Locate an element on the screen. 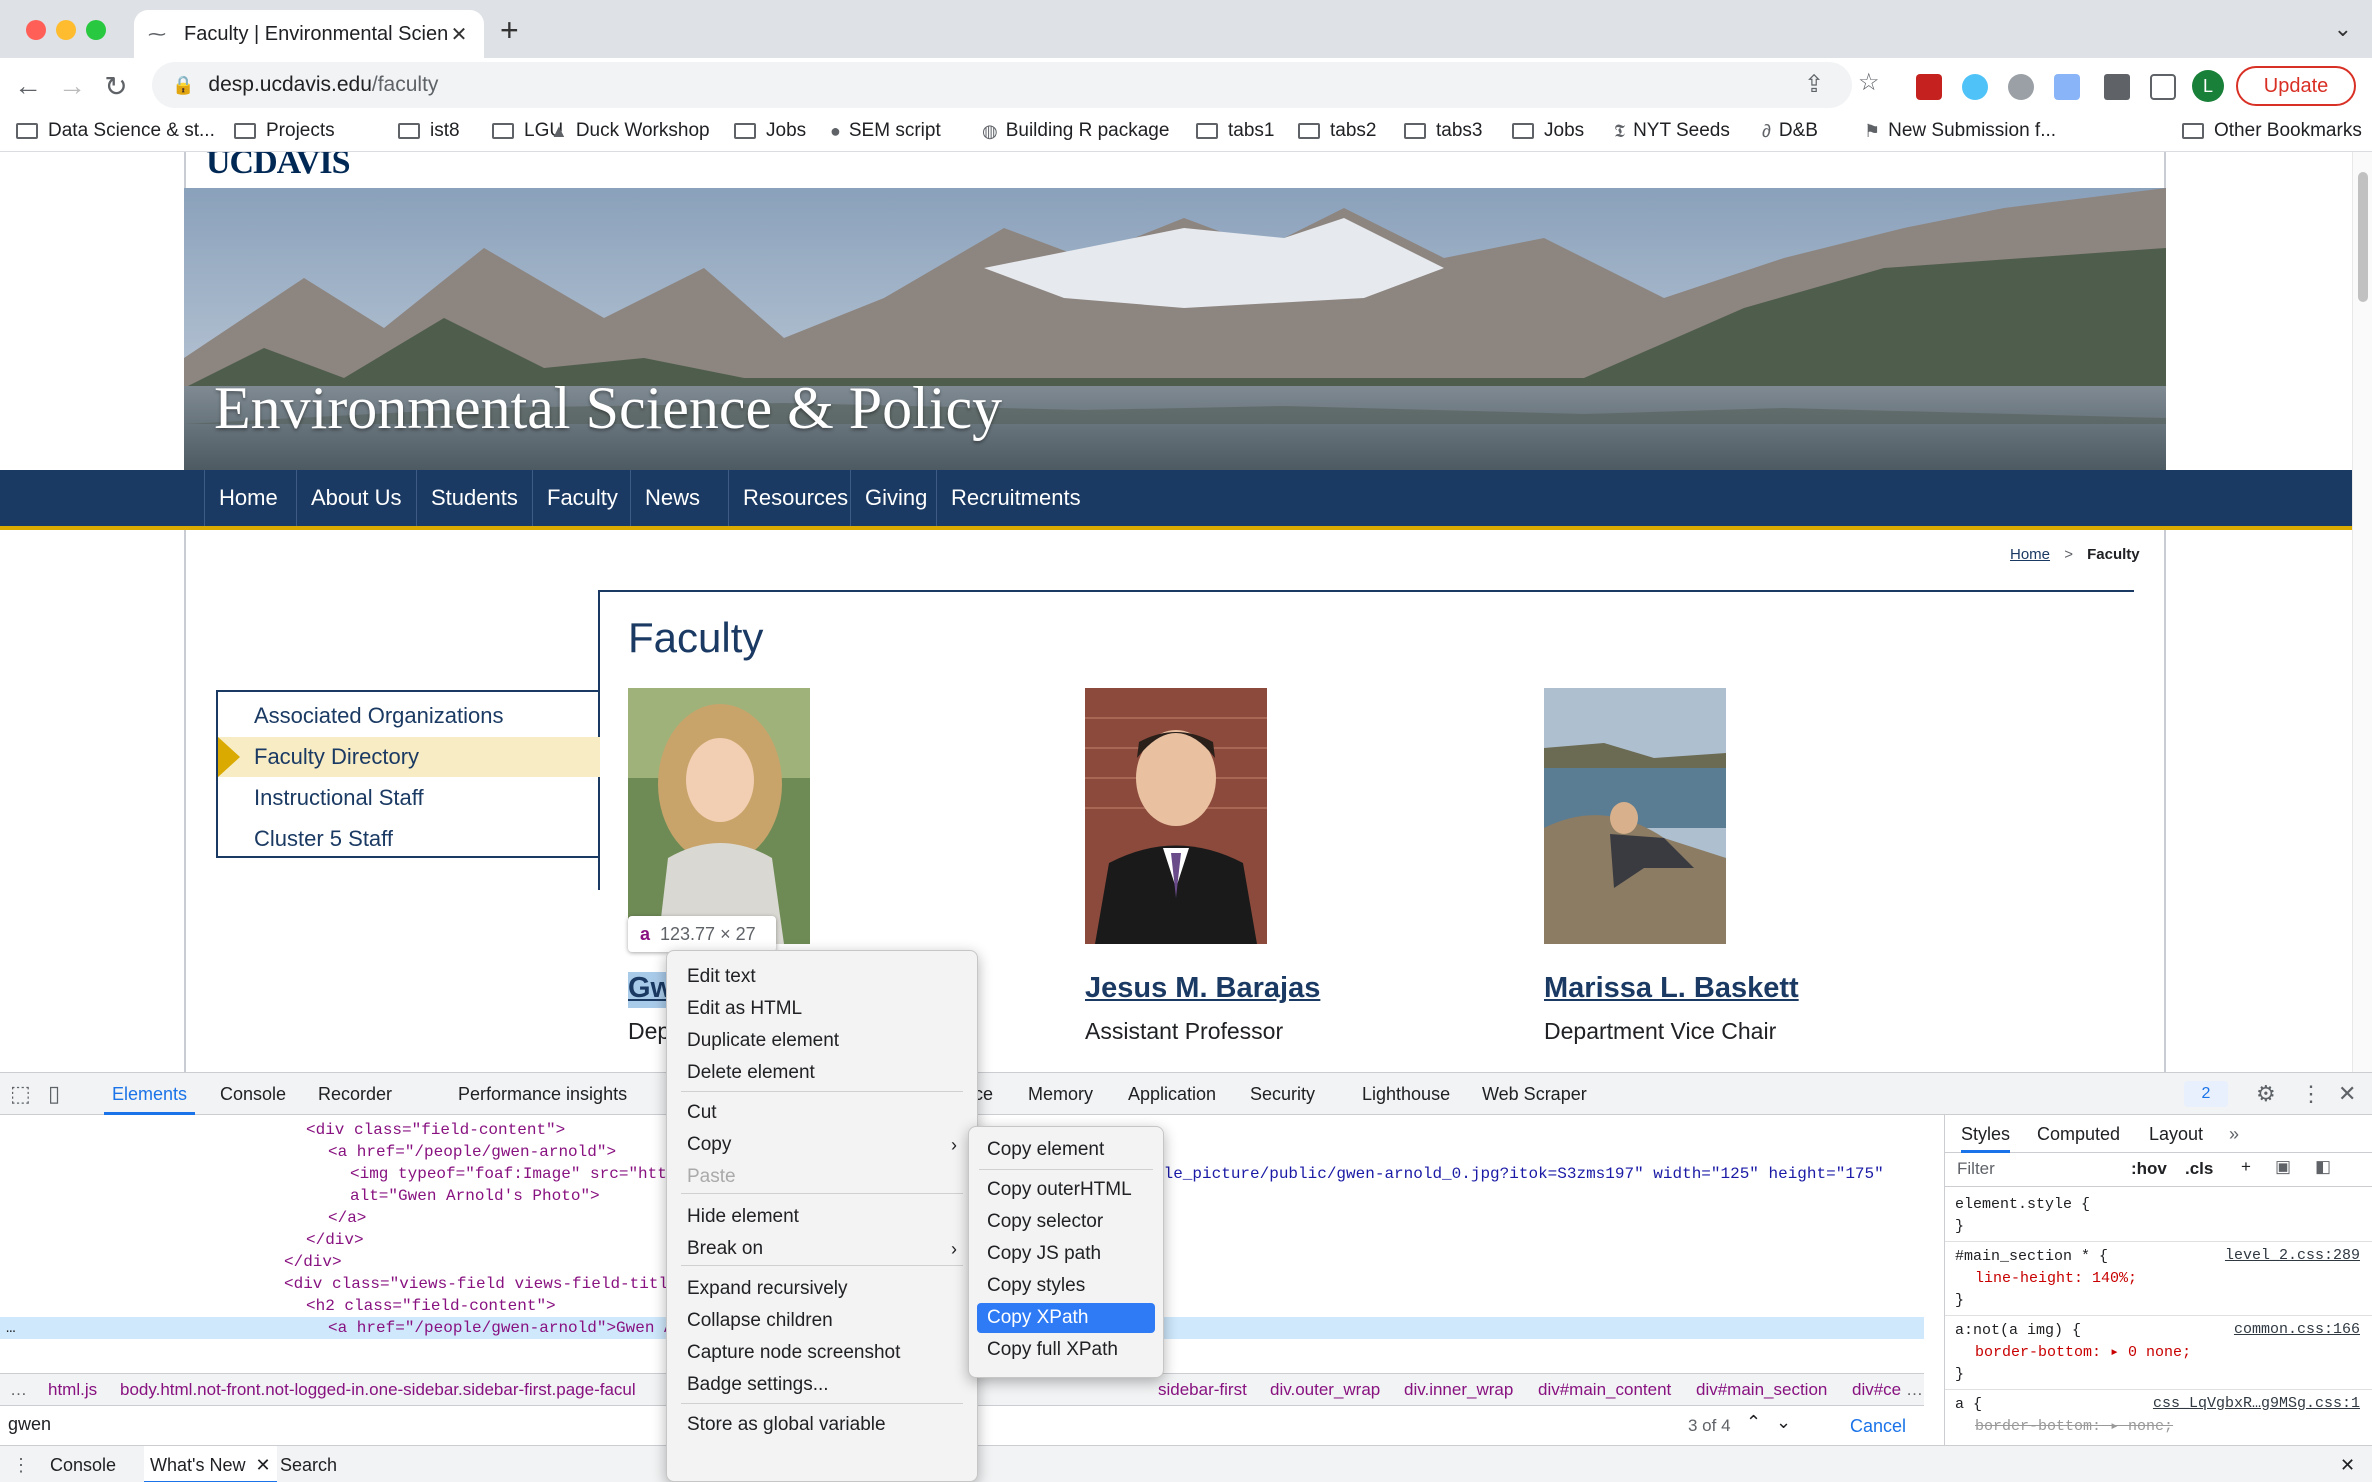 The image size is (2372, 1482). computed-styles-icon: ▣ is located at coordinates (2283, 1167).